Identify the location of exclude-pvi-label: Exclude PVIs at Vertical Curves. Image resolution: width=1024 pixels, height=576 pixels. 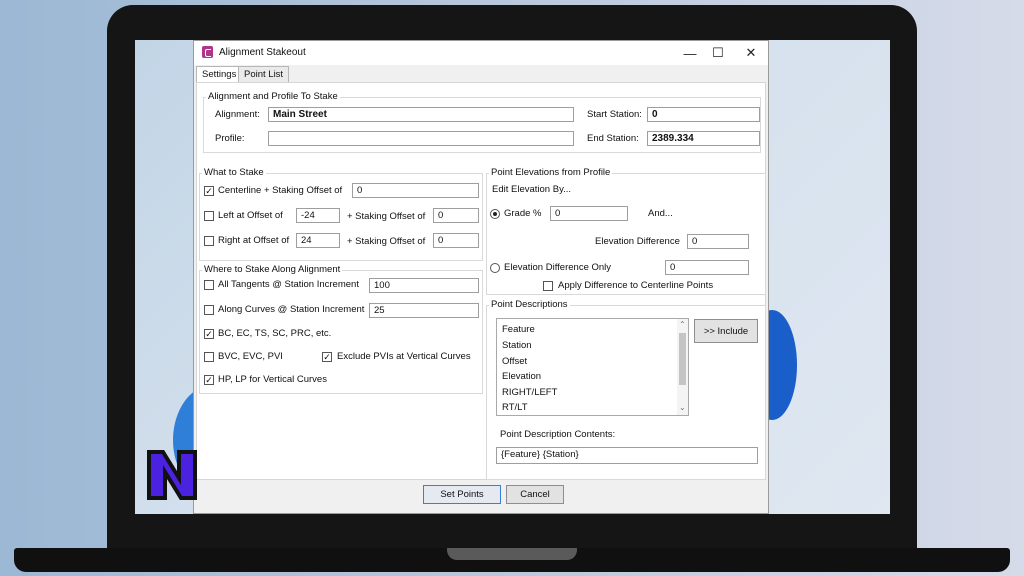
(404, 356).